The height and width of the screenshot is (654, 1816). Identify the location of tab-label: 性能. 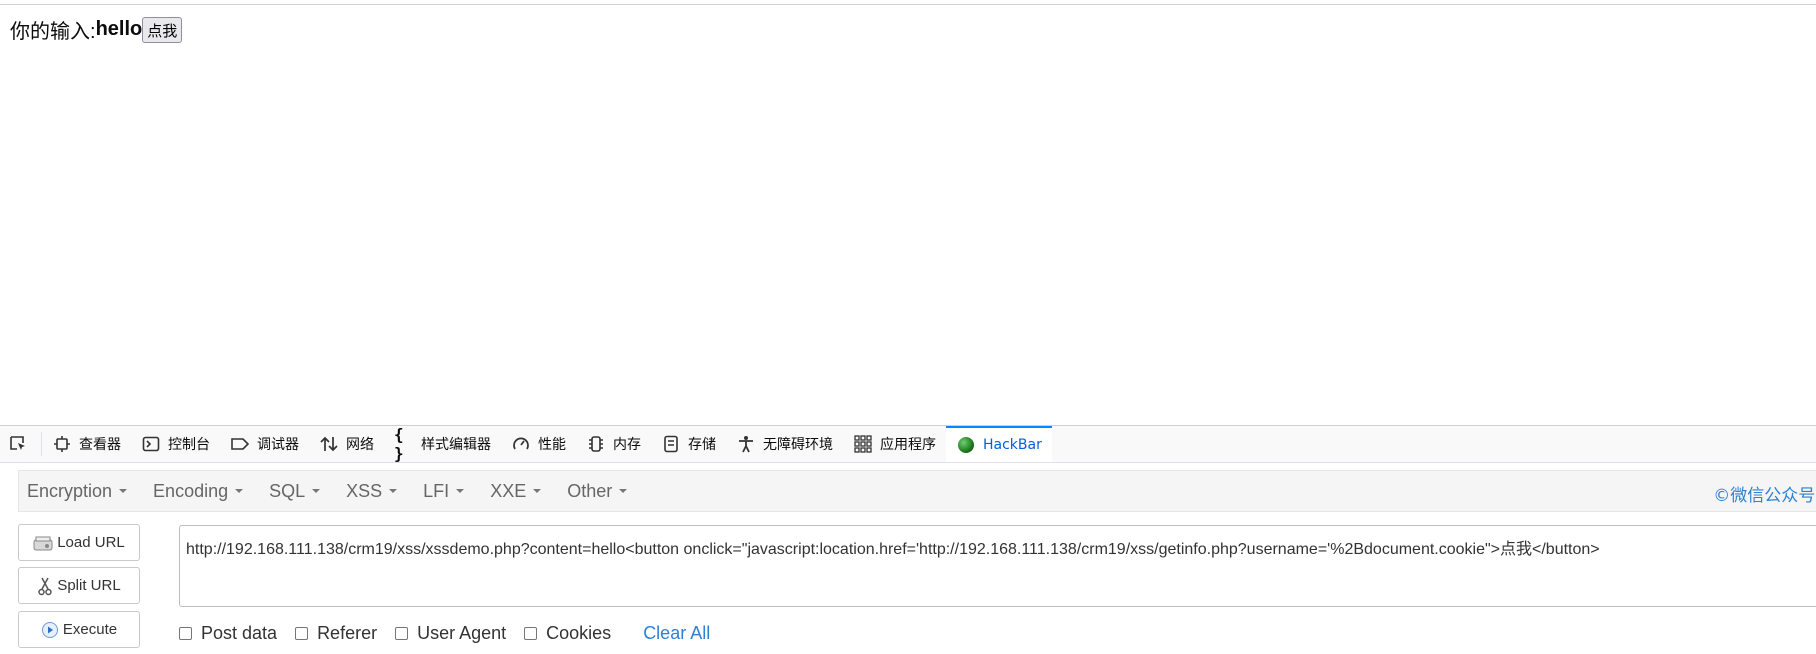
(552, 445).